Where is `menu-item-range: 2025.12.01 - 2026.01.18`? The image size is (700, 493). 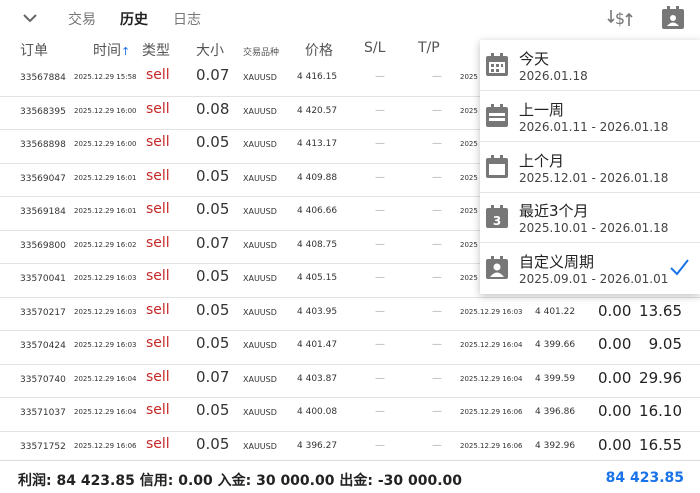 menu-item-range: 2025.12.01 - 2026.01.18 is located at coordinates (594, 177).